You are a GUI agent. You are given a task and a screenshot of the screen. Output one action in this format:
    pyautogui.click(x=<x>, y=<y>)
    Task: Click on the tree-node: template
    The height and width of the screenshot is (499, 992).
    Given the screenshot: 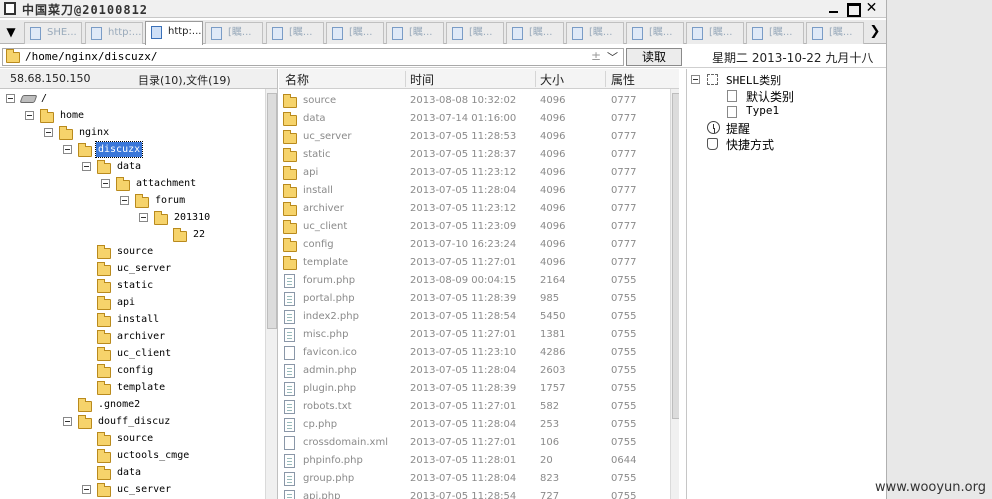 What is the action you would take?
    pyautogui.click(x=130, y=388)
    